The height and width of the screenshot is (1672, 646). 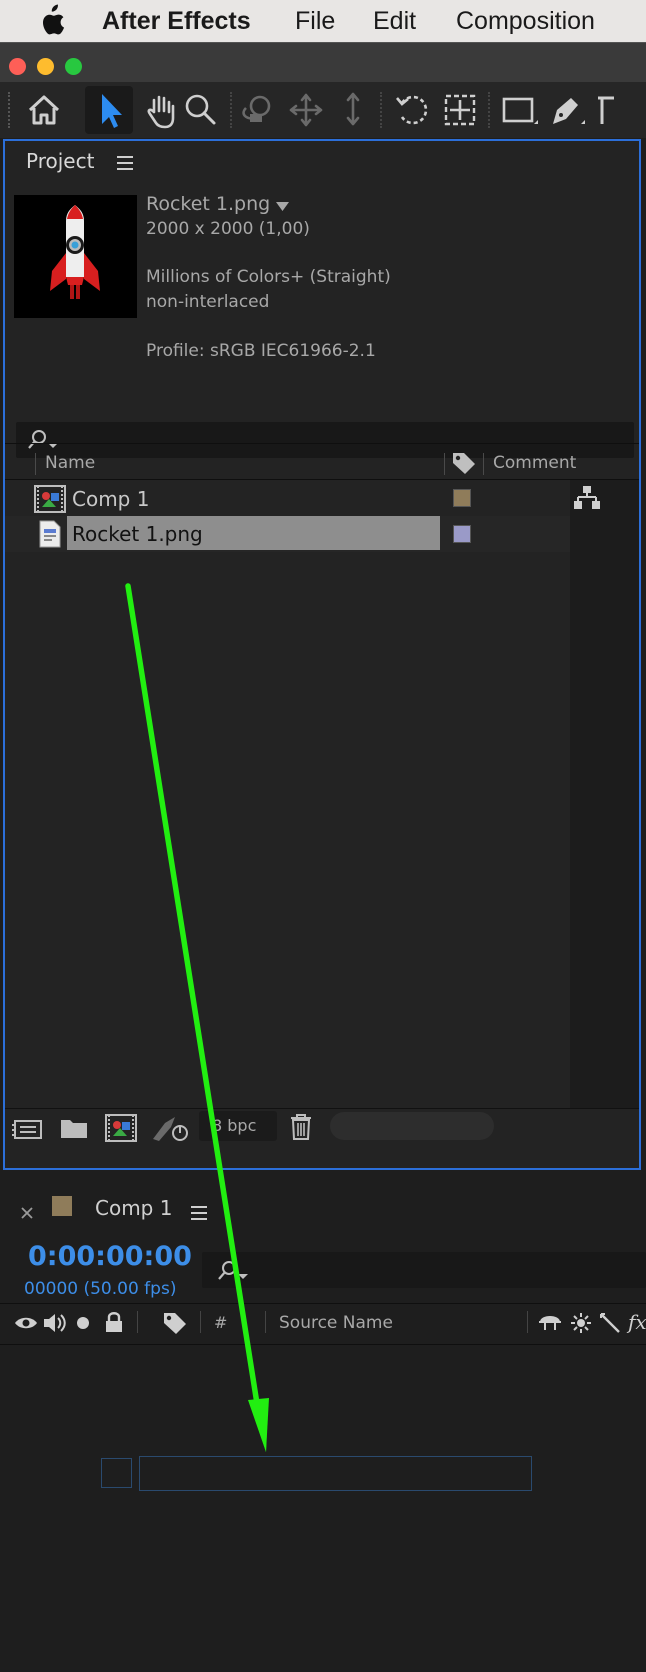 I want to click on minimize-window-button, so click(x=45, y=66).